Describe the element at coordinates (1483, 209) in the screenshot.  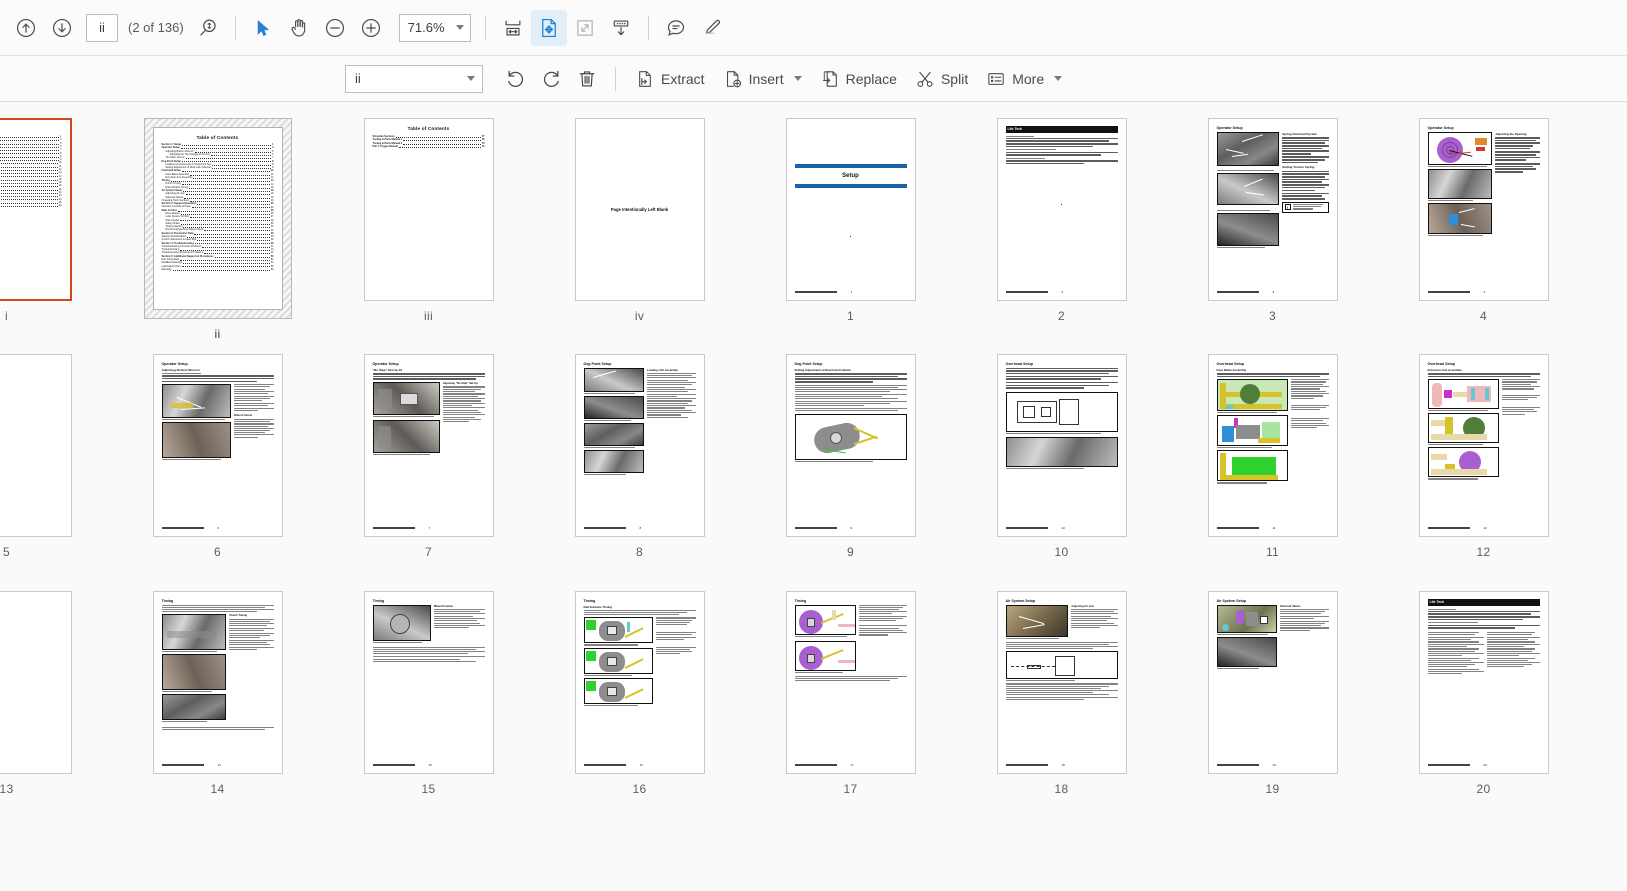
I see `page-thumbnail-4: Operator Setup Adjusting the Opening 4` at that location.